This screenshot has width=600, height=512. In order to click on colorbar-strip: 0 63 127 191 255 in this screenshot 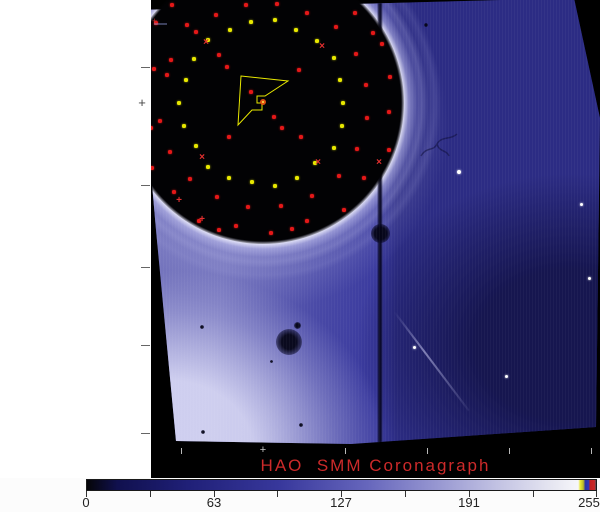, I will do `click(300, 495)`.